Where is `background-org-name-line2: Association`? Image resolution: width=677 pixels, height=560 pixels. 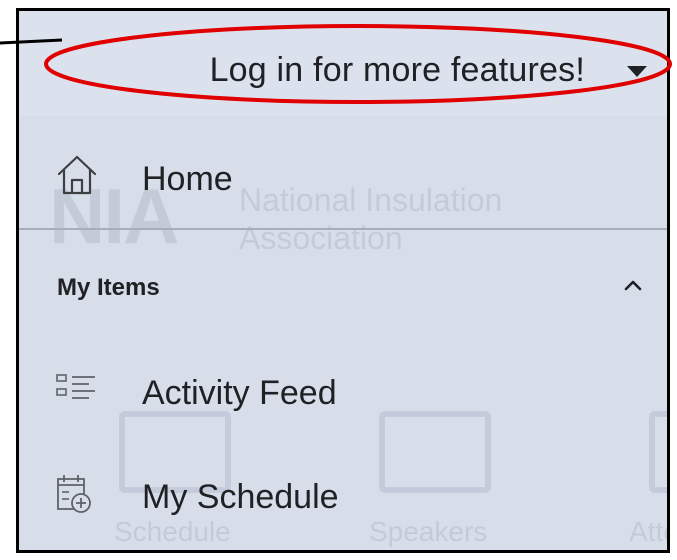 background-org-name-line2: Association is located at coordinates (321, 238).